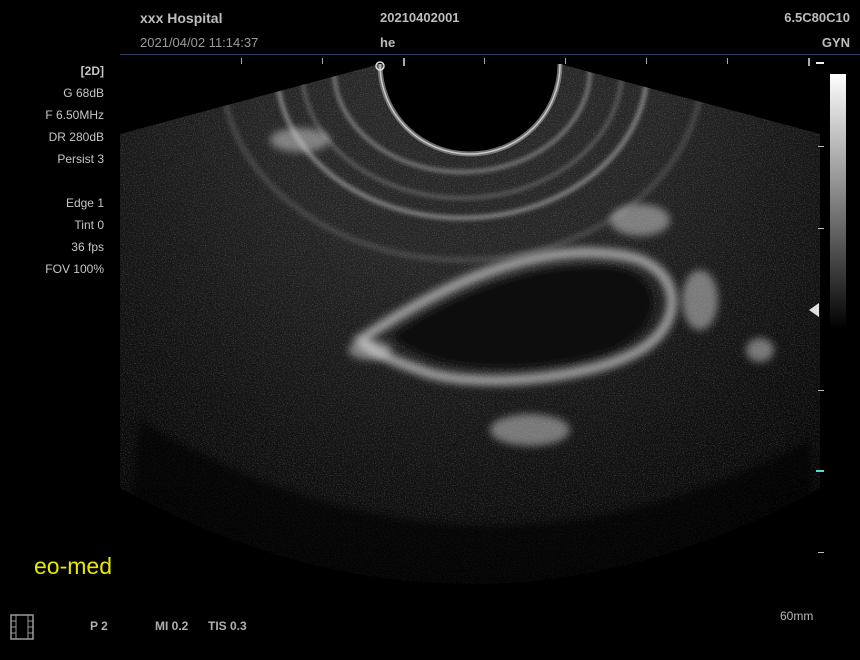 This screenshot has width=860, height=660. Describe the element at coordinates (80, 159) in the screenshot. I see `param-persist: Persist 3` at that location.